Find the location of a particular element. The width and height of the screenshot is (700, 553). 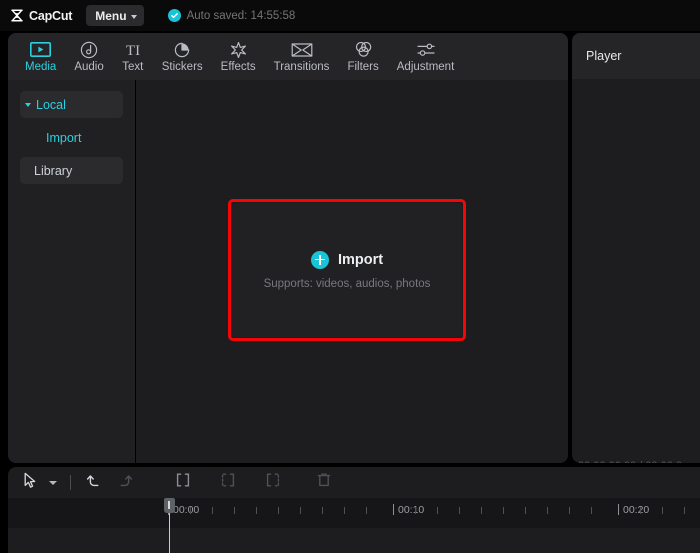

undo-button is located at coordinates (94, 482).